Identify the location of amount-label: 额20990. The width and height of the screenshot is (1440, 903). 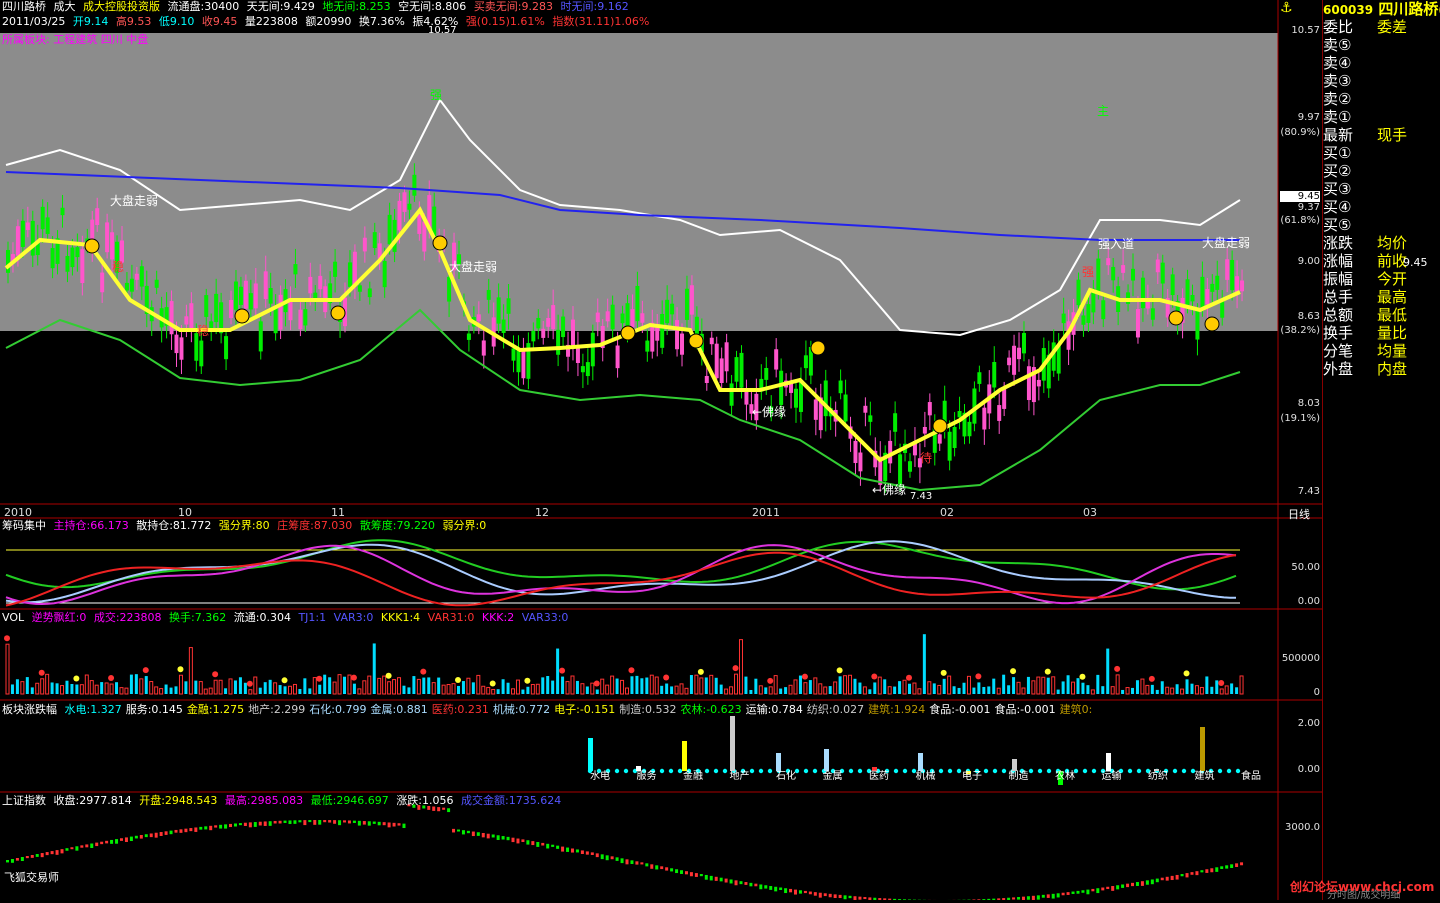
(328, 21).